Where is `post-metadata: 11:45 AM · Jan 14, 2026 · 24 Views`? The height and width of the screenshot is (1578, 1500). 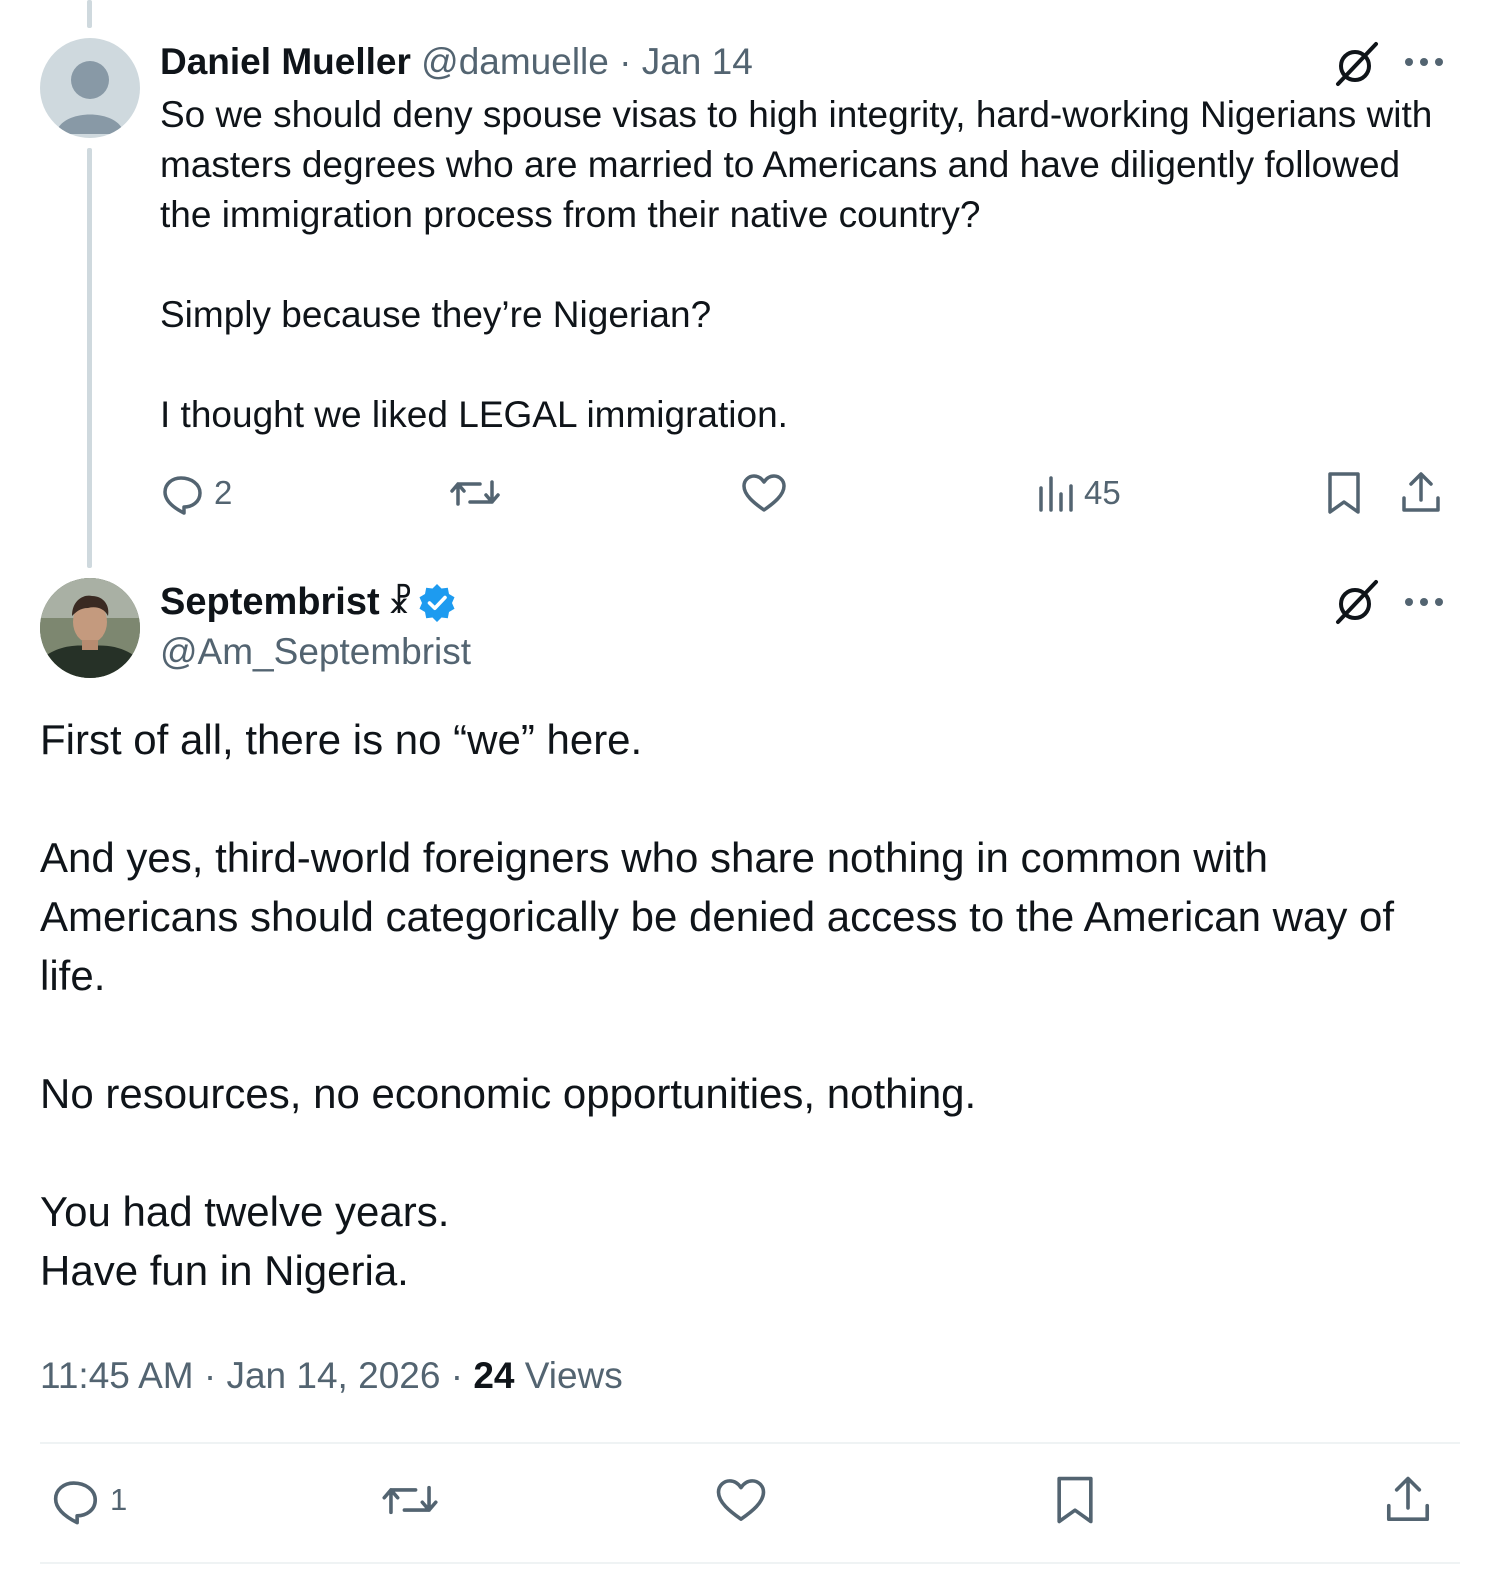 post-metadata: 11:45 AM · Jan 14, 2026 · 24 Views is located at coordinates (331, 1376).